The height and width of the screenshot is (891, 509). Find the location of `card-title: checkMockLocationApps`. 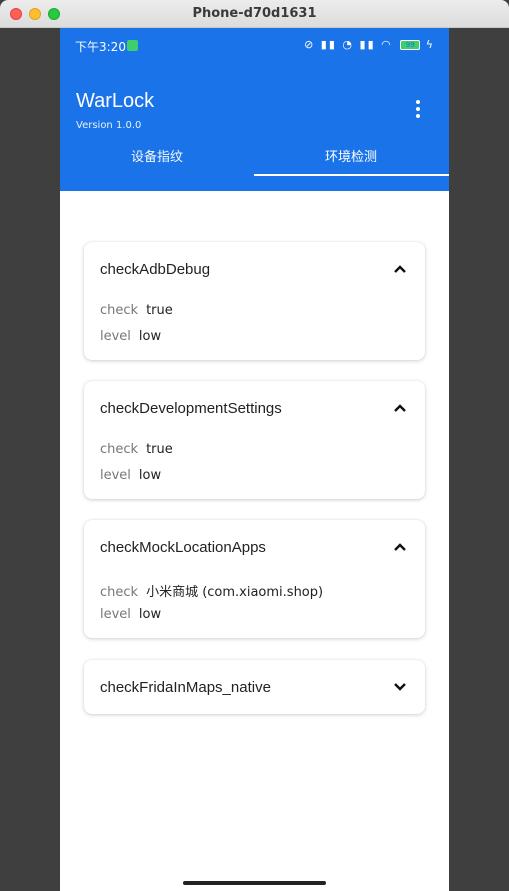

card-title: checkMockLocationApps is located at coordinates (183, 547).